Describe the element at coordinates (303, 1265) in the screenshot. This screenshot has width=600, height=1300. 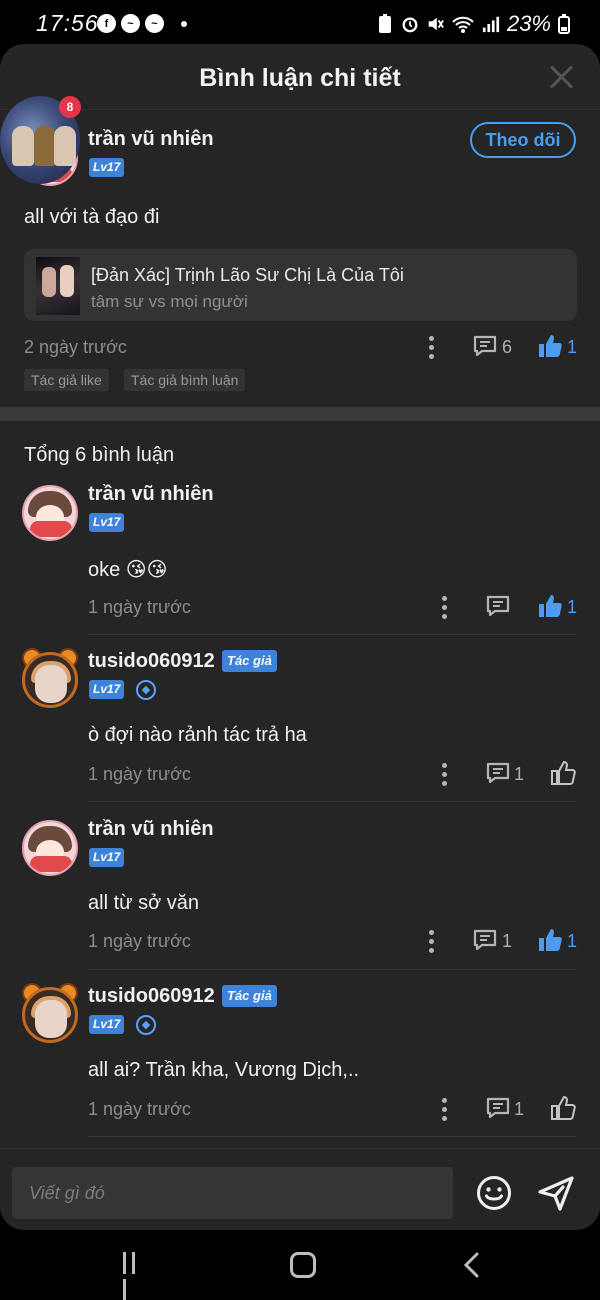
I see `home-button` at that location.